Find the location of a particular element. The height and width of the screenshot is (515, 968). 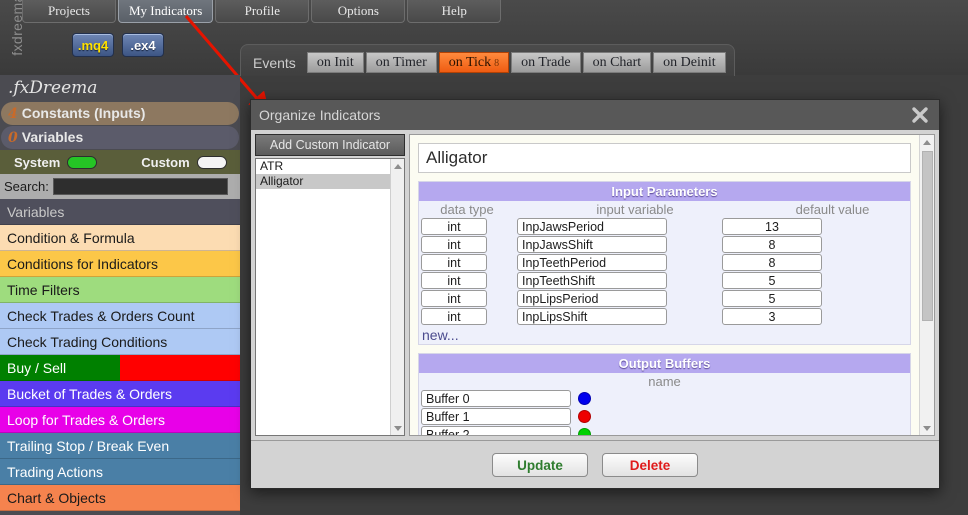

indicator-list-item: ATR is located at coordinates (330, 166).